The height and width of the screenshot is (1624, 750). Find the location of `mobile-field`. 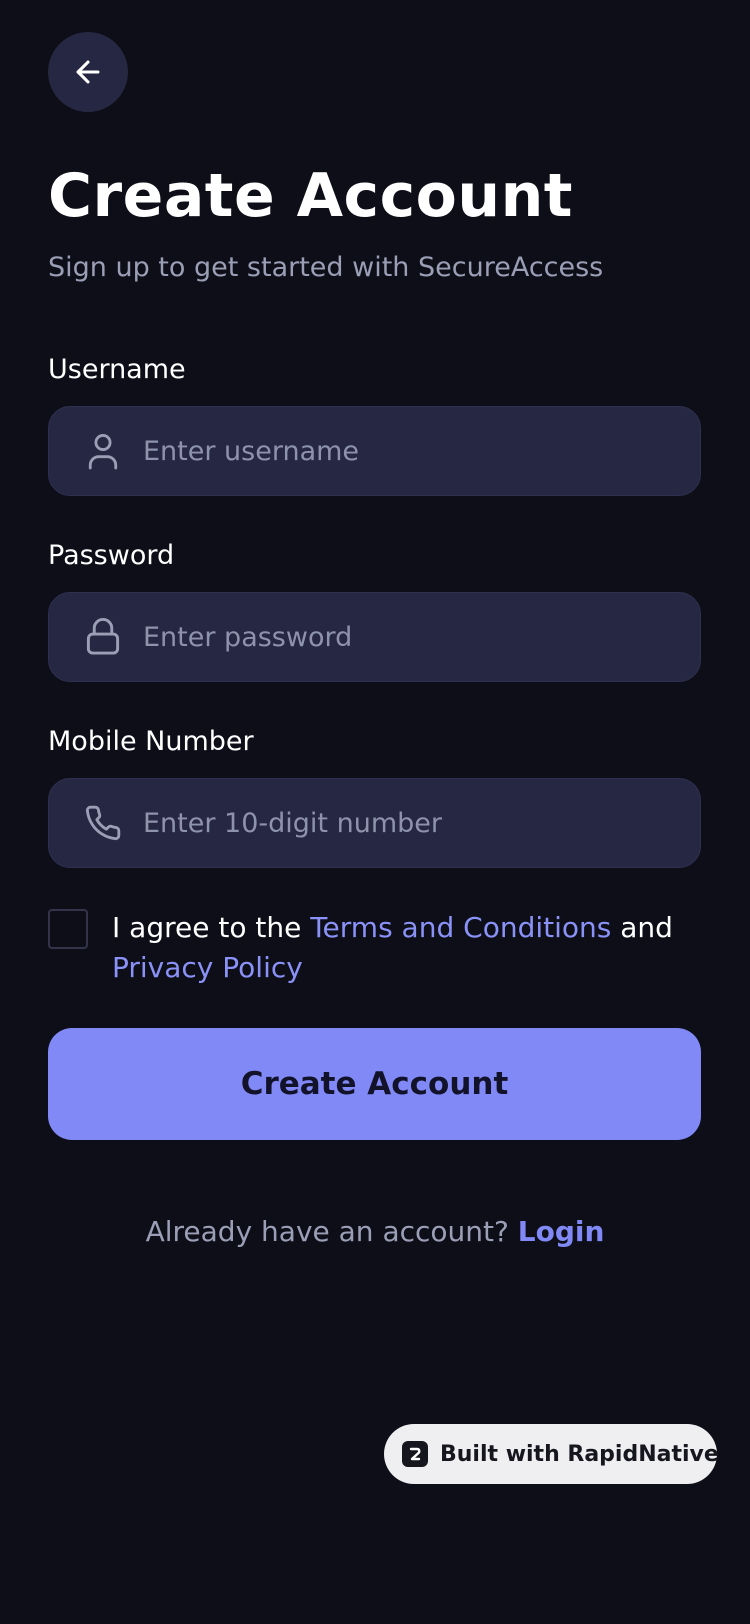

mobile-field is located at coordinates (374, 823).